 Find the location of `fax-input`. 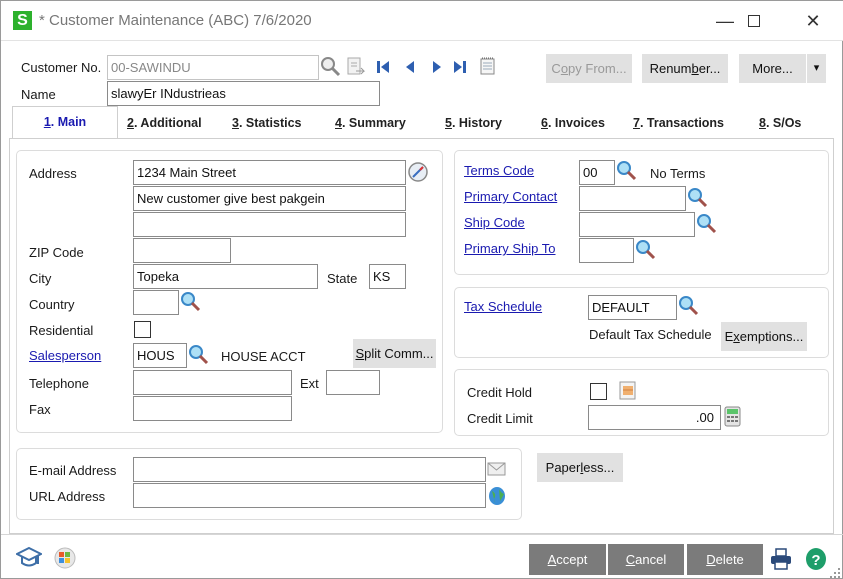

fax-input is located at coordinates (212, 408).